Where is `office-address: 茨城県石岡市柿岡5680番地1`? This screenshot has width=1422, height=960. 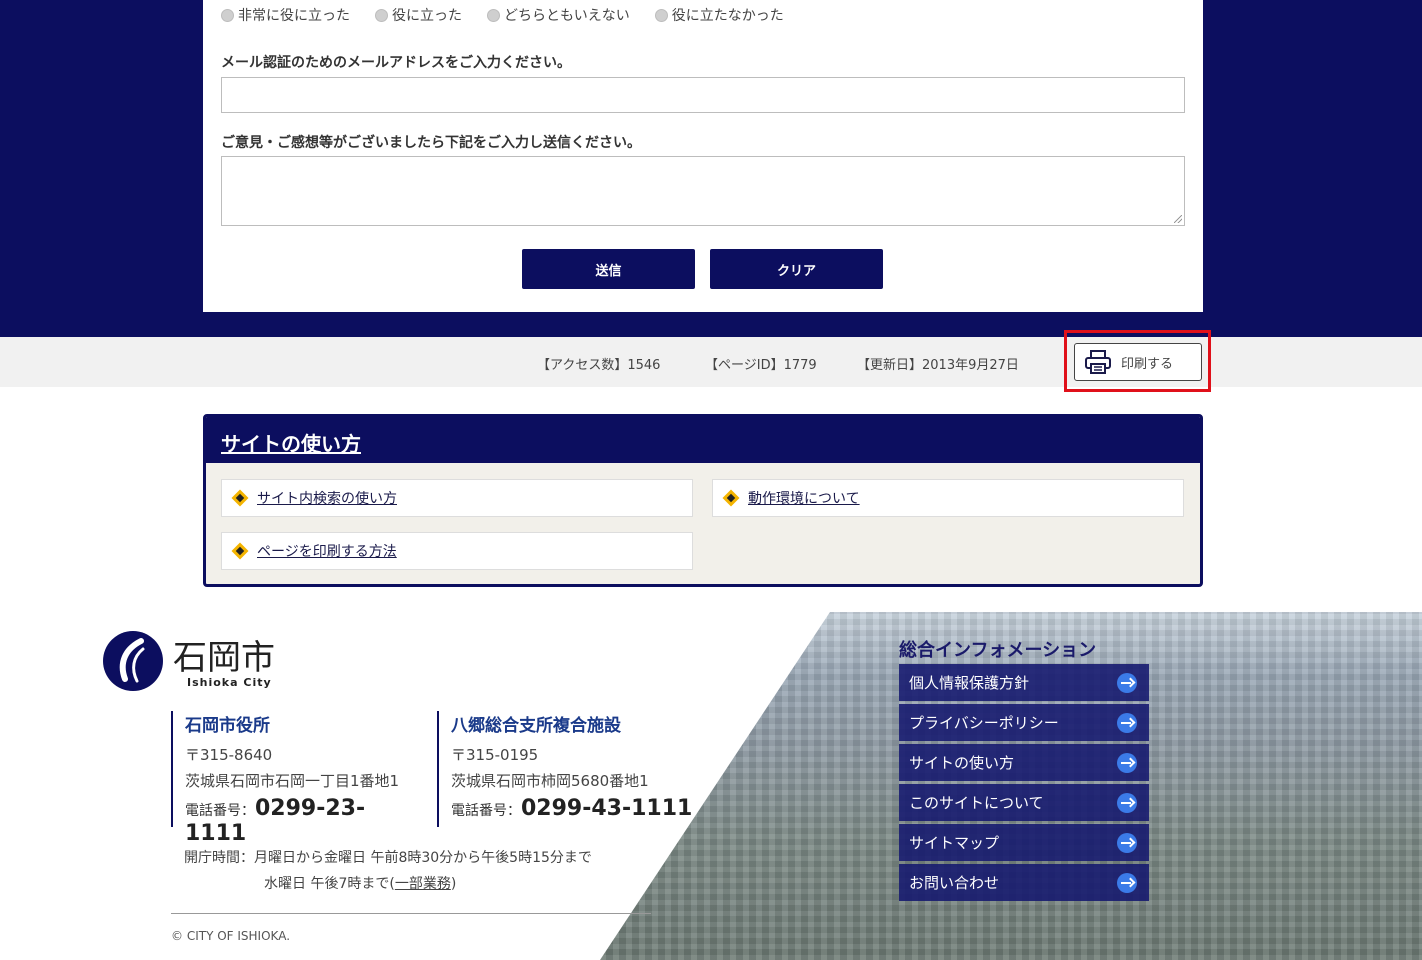
office-address: 茨城県石岡市柿岡5680番地1 is located at coordinates (550, 781).